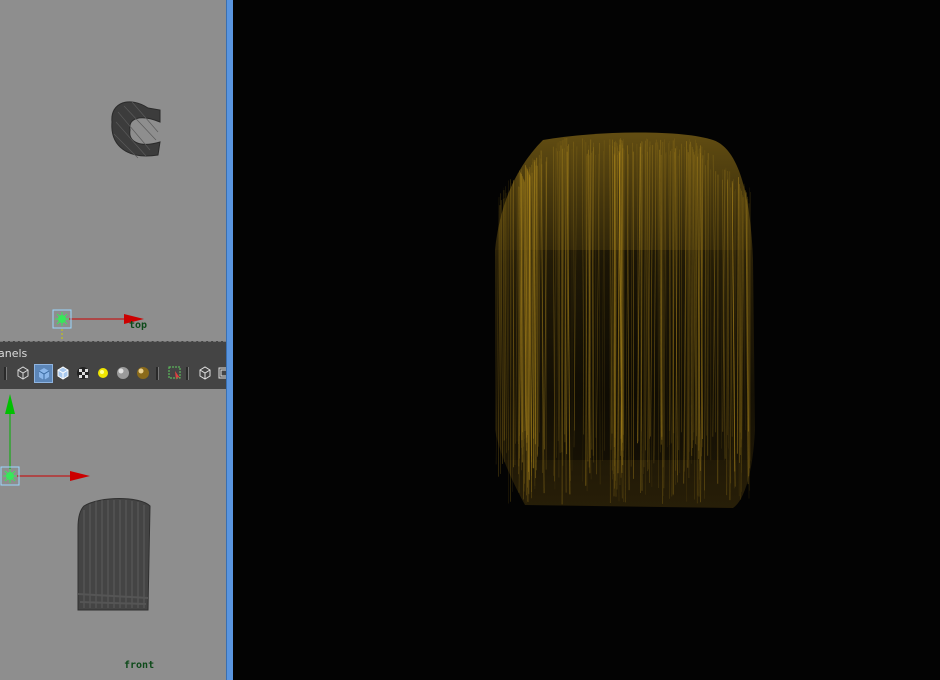 The height and width of the screenshot is (680, 940). Describe the element at coordinates (136, 130) in the screenshot. I see `hair-mesh-top` at that location.